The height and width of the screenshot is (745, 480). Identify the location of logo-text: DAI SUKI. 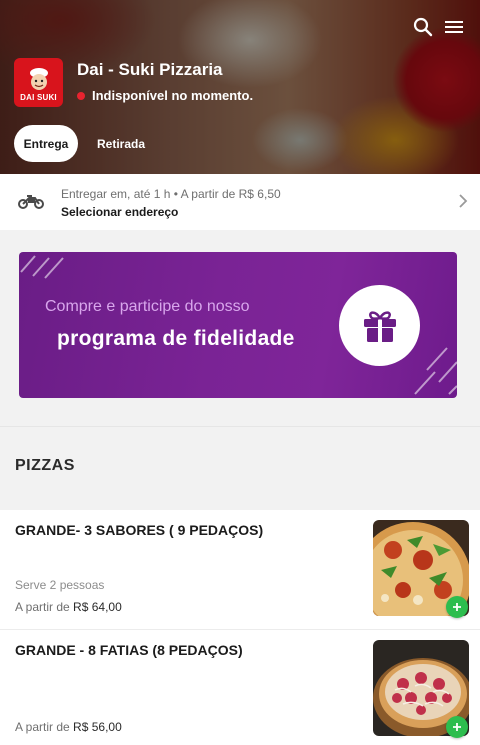
(38, 100).